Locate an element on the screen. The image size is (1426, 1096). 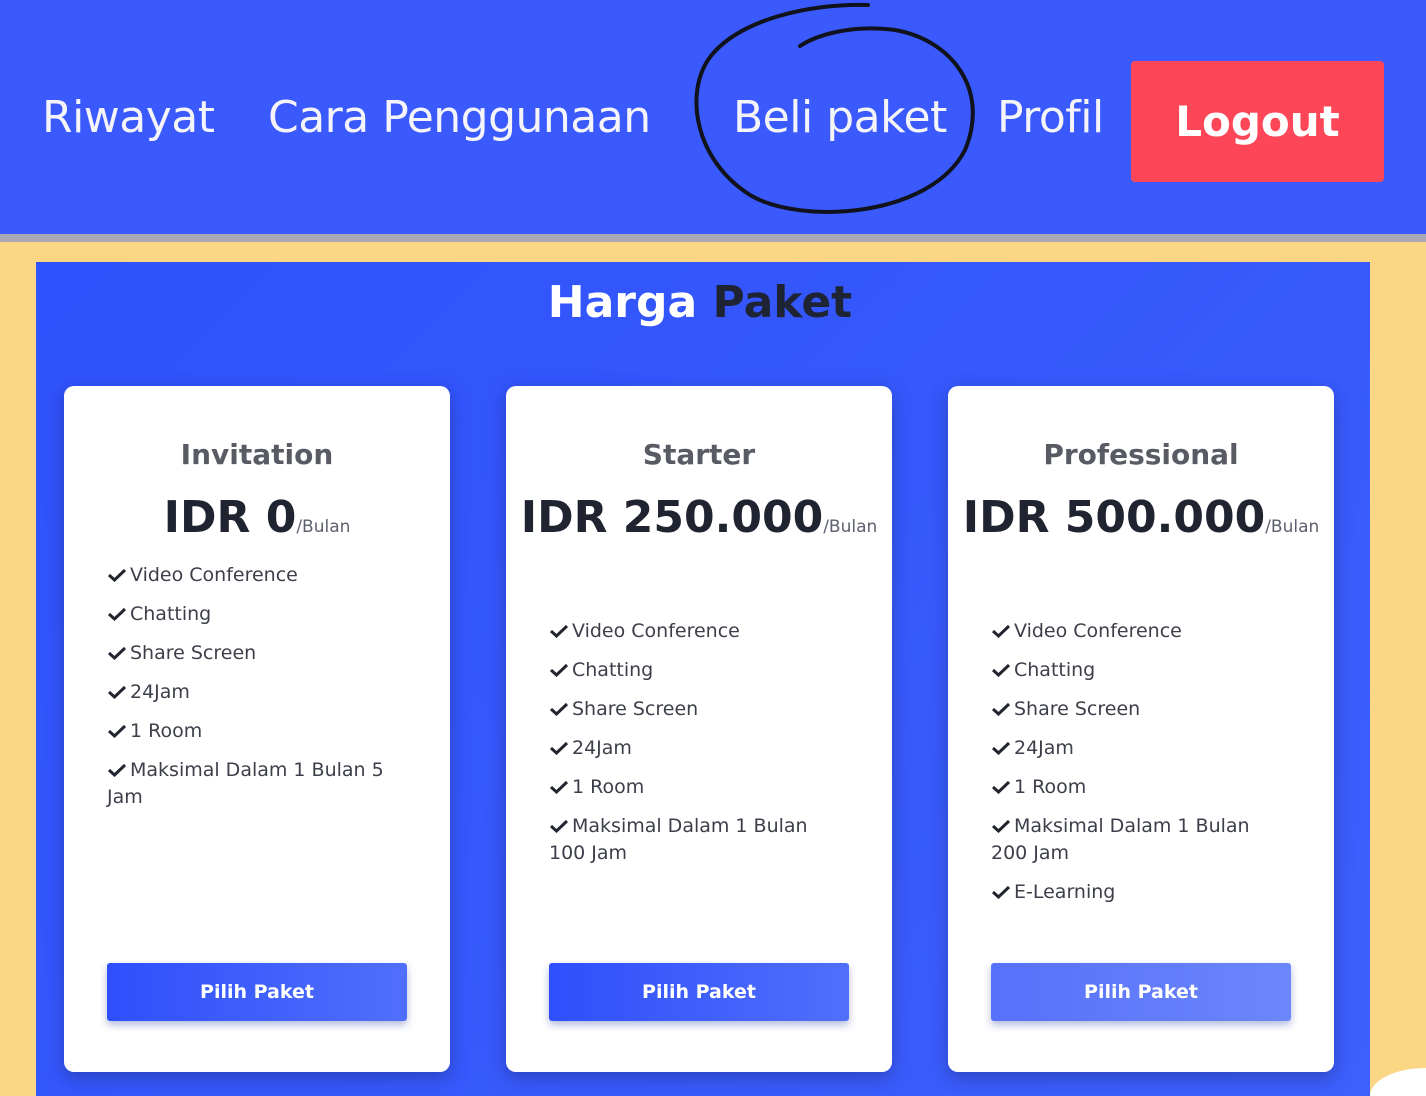
feature-item: Maksimal Dalam 1 Bulan 200 Jam is located at coordinates (1120, 839).